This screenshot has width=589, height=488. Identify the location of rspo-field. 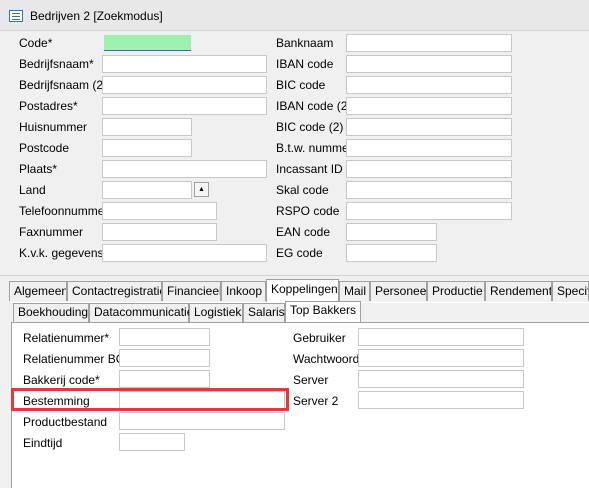
(429, 211).